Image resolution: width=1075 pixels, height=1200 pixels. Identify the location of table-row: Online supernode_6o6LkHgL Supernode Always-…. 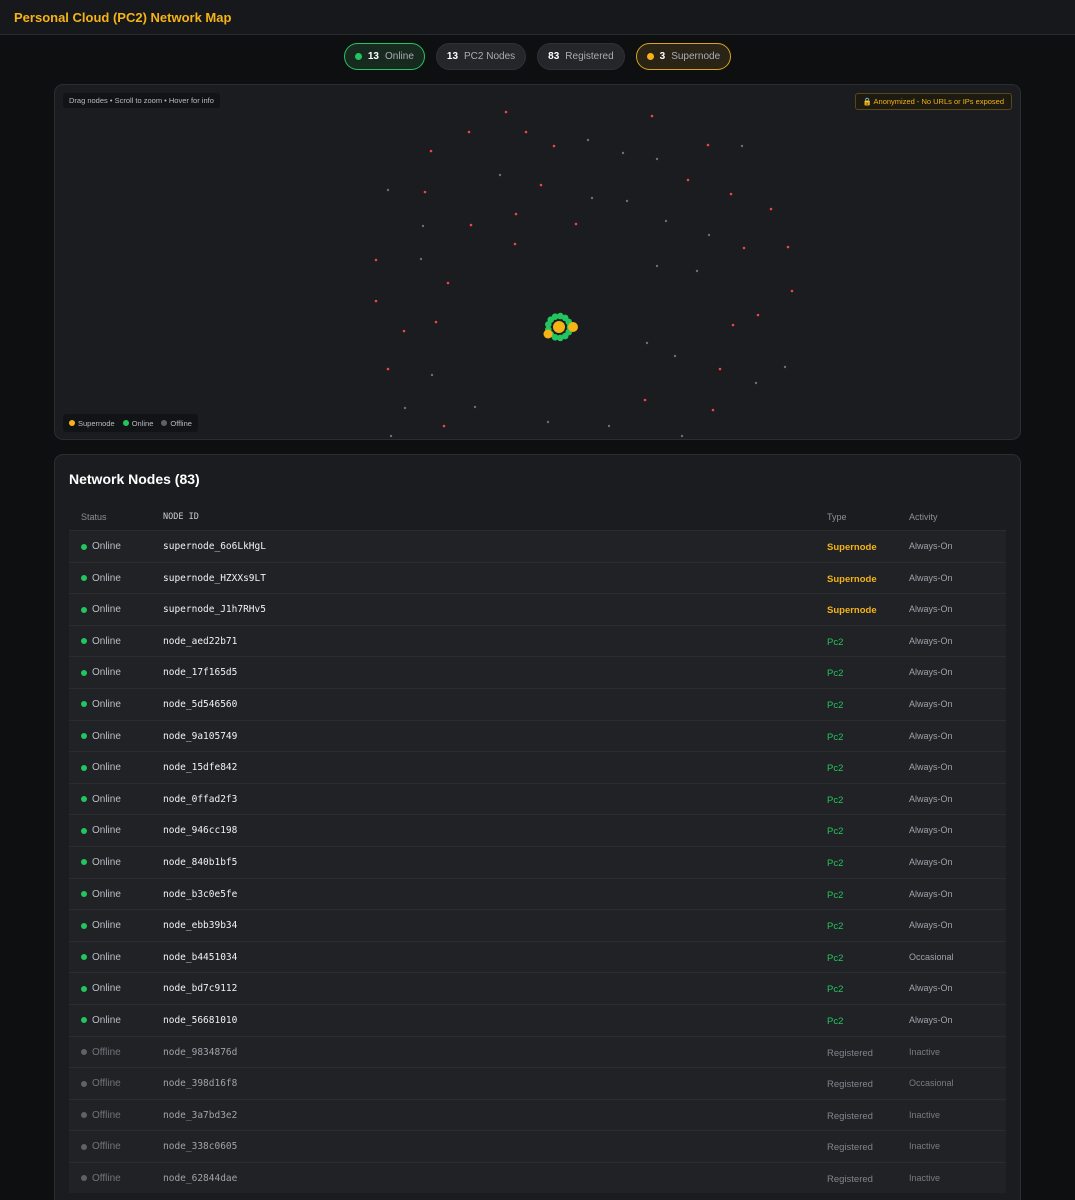
(537, 546).